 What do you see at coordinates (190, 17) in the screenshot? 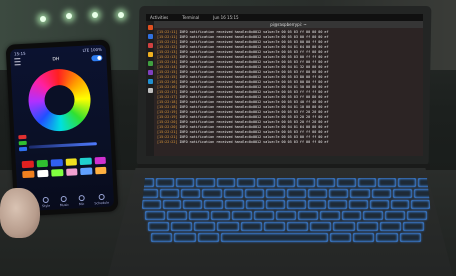
I see `app-menu-label: Terminal` at bounding box center [190, 17].